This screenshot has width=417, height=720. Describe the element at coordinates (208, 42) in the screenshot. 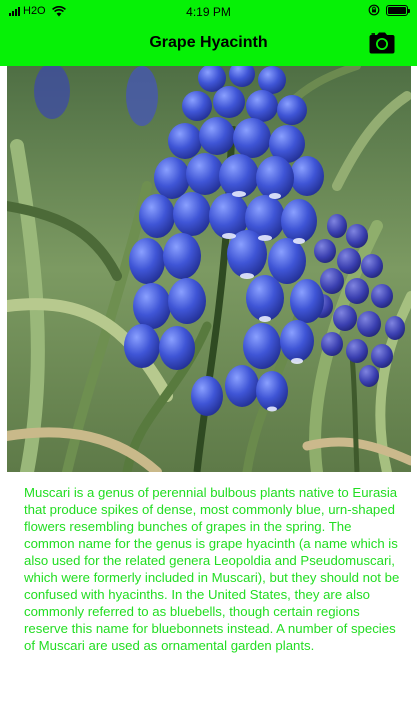

I see `page-title: Grape Hyacinth` at that location.